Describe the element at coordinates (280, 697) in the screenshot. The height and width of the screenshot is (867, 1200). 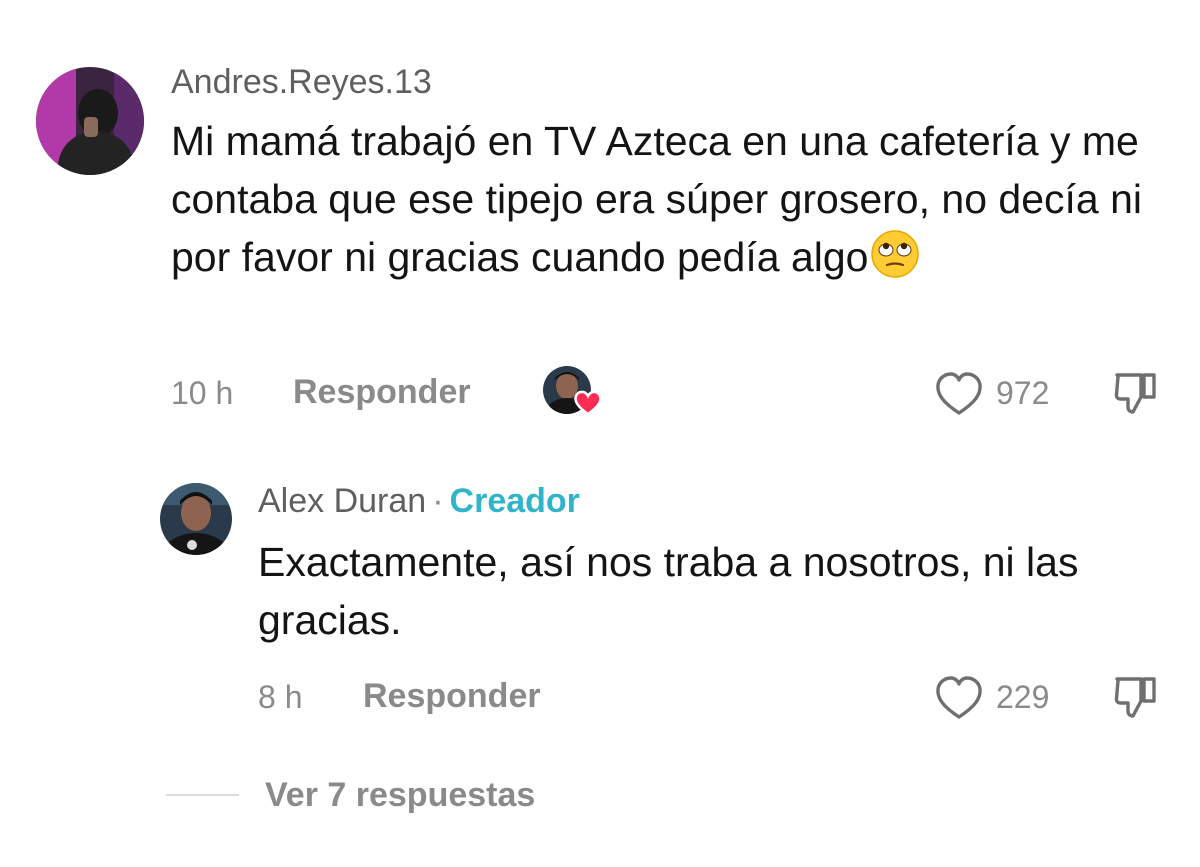
I see `comment-time: 8 h` at that location.